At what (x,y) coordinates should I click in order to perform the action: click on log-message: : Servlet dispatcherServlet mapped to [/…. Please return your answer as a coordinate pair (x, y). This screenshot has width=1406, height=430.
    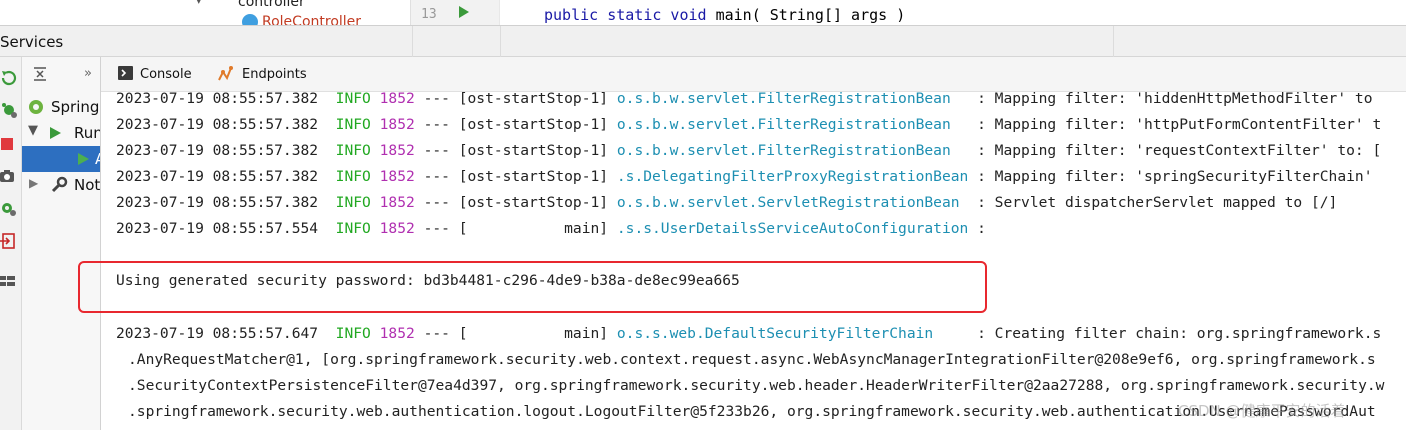
    Looking at the image, I should click on (1153, 202).